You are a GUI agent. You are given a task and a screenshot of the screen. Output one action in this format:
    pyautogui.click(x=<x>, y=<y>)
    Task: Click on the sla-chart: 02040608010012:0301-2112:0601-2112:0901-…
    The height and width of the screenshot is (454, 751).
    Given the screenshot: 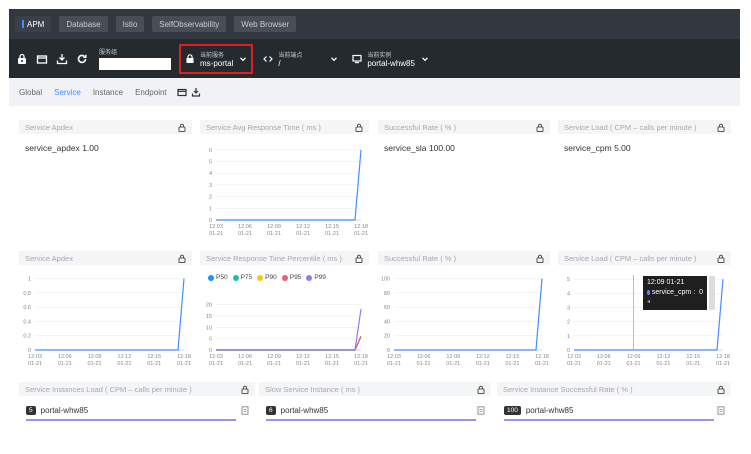 What is the action you would take?
    pyautogui.click(x=465, y=322)
    